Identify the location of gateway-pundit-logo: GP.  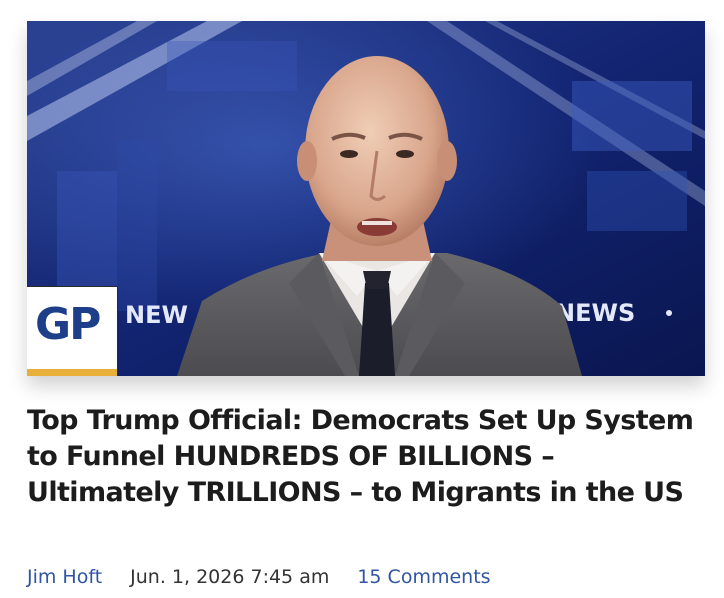
(72, 331).